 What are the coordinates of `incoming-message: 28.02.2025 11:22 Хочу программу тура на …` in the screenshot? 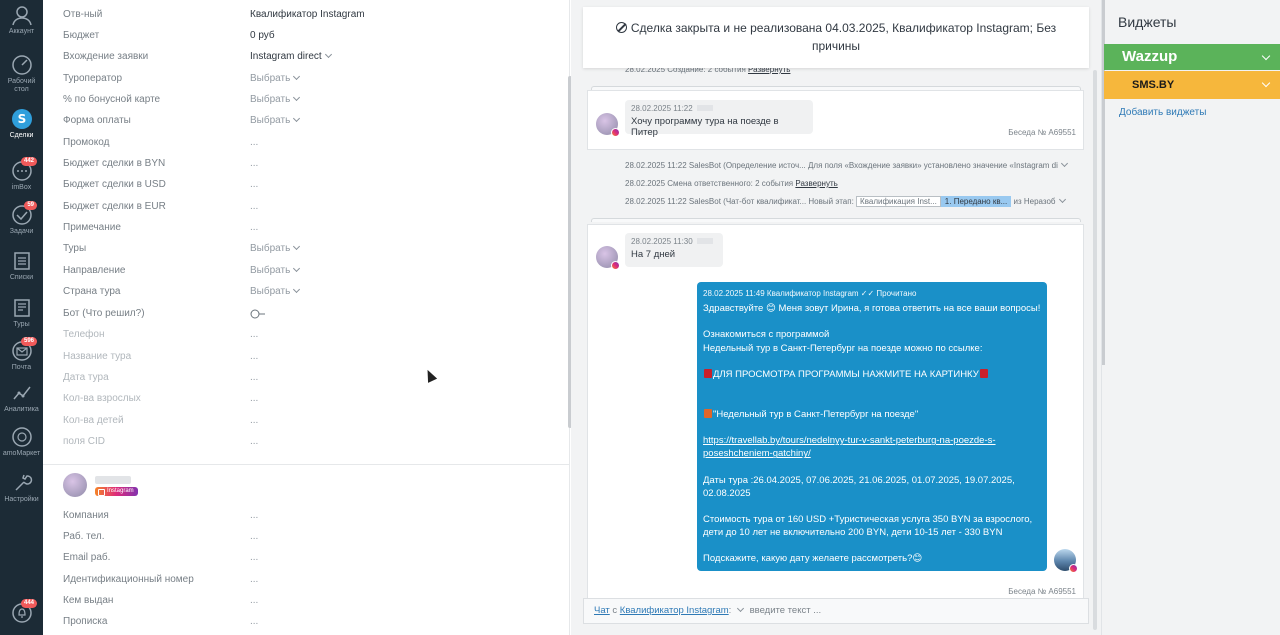 It's located at (719, 119).